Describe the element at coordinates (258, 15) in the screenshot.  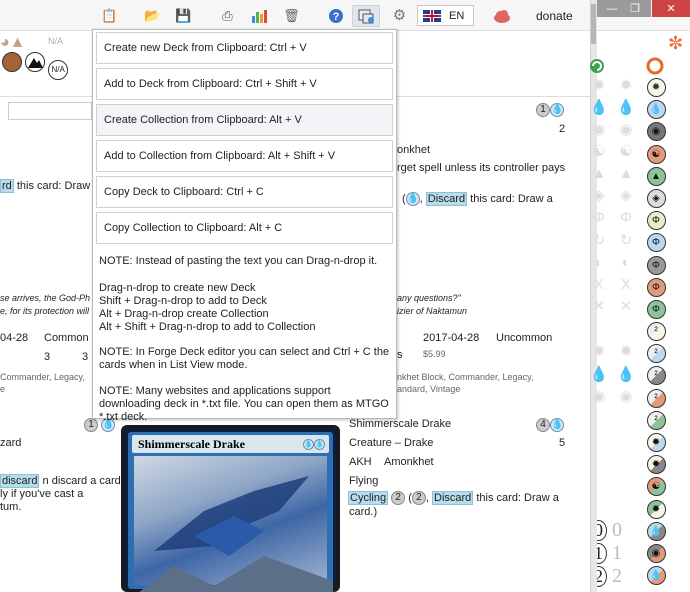
I see `chart-icon` at that location.